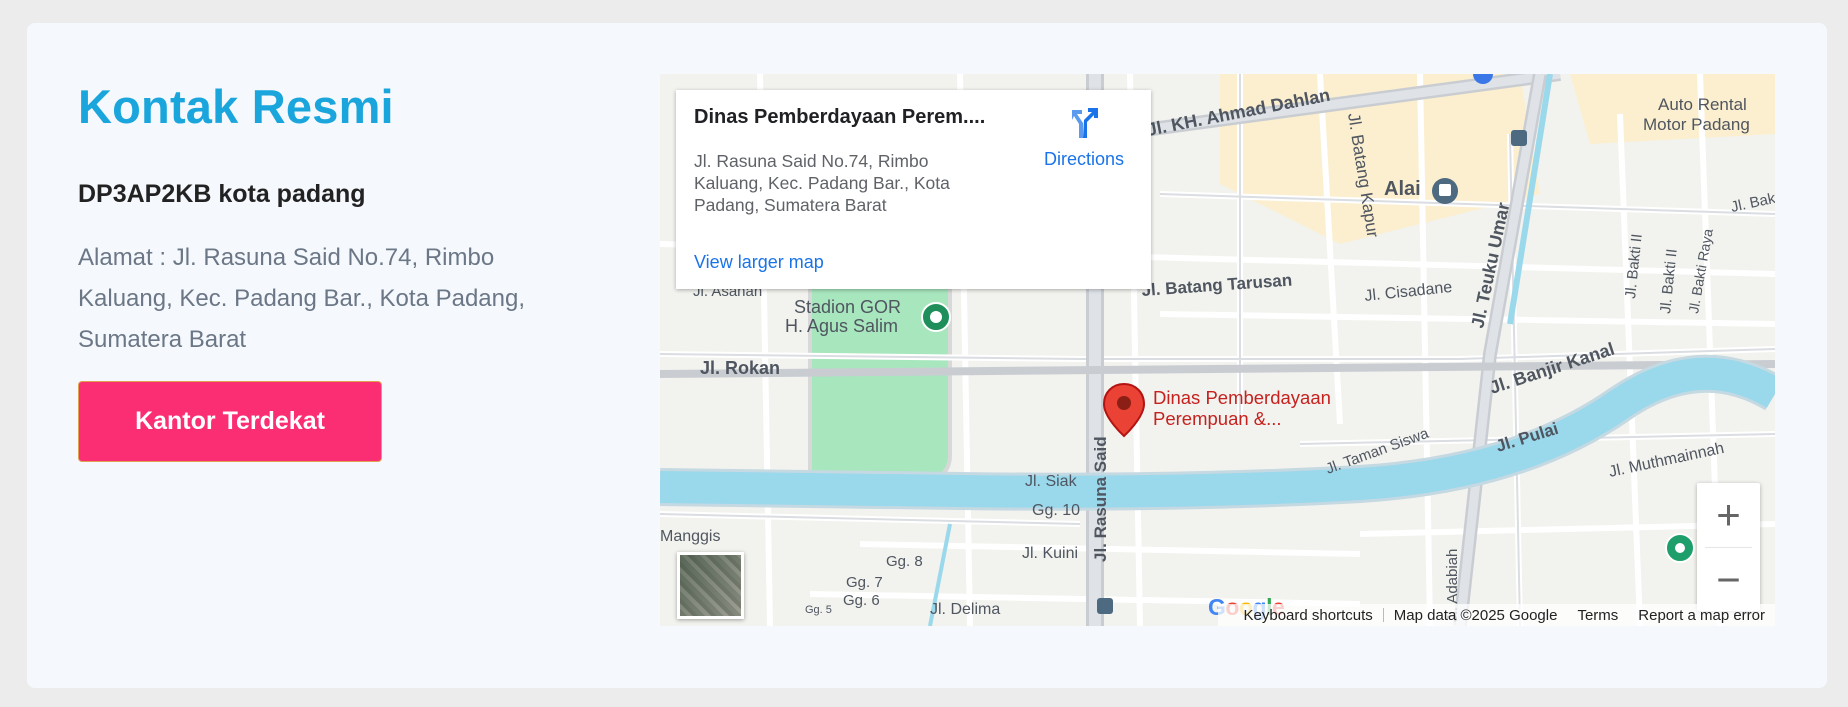 The height and width of the screenshot is (707, 1848). Describe the element at coordinates (1085, 123) in the screenshot. I see `directions-icon` at that location.